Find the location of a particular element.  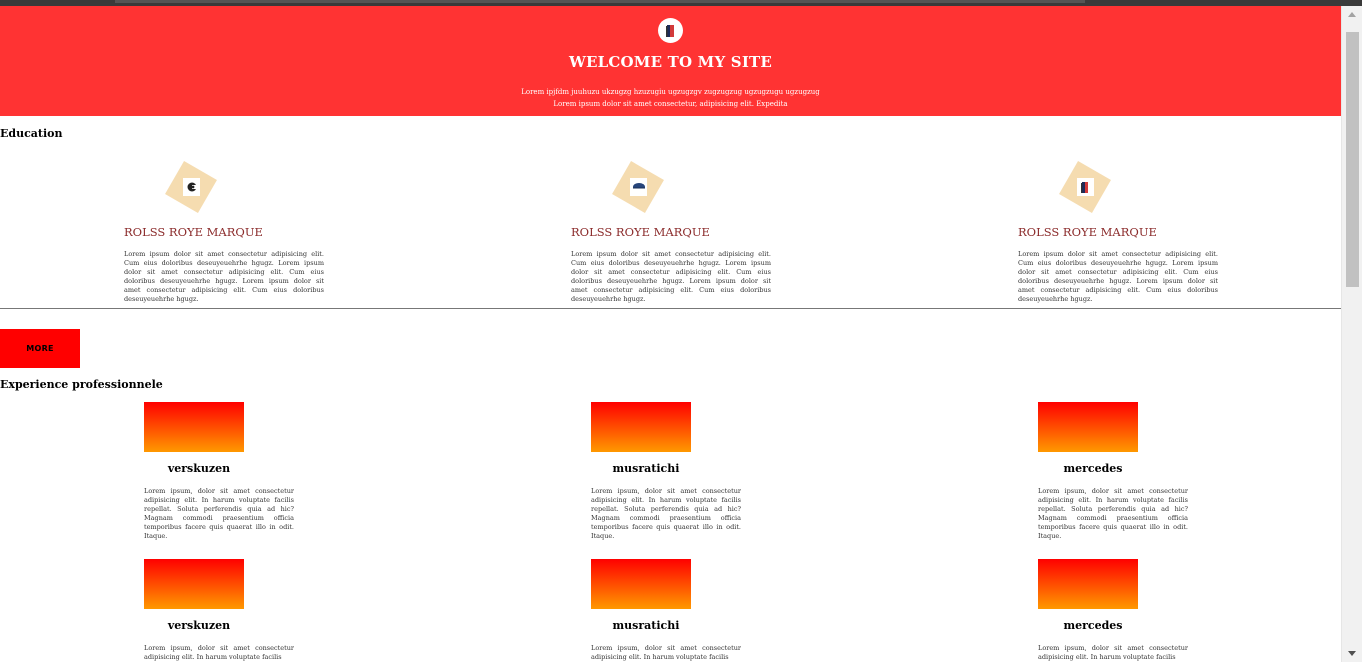

book-icon is located at coordinates (1085, 187).